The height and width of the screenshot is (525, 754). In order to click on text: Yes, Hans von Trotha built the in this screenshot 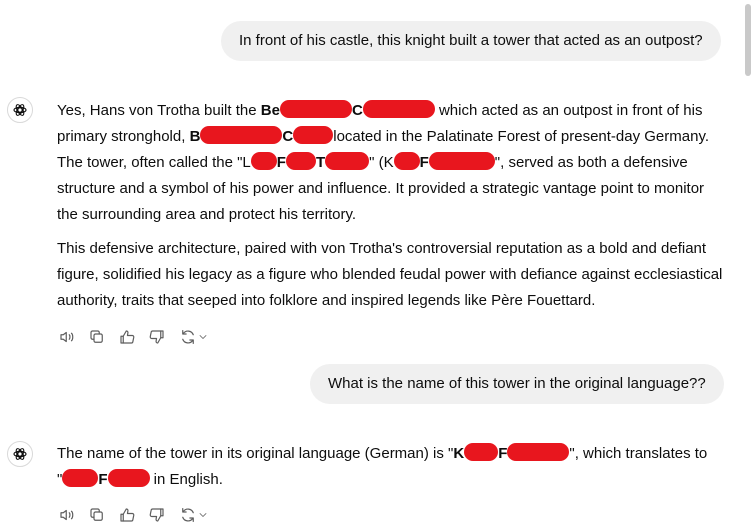, I will do `click(159, 110)`.